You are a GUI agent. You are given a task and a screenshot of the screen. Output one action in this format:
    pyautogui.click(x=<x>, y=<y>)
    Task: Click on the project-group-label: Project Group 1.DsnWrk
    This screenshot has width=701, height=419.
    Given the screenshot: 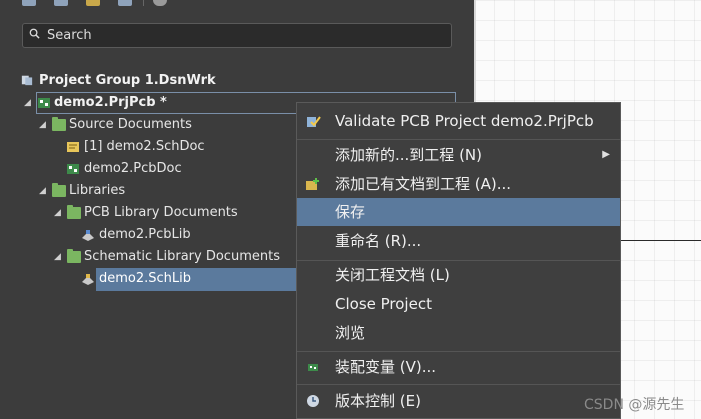 What is the action you would take?
    pyautogui.click(x=127, y=80)
    